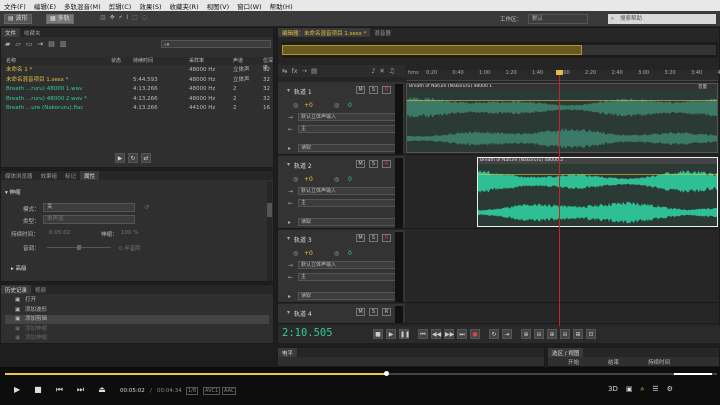 This screenshot has width=720, height=405. I want to click on track-header: ▾ 轨道 4 MSR, so click(341, 314).